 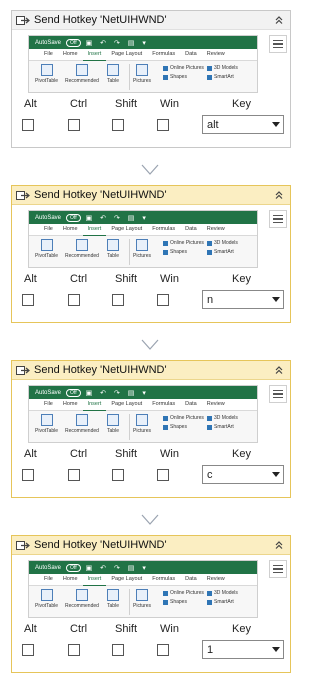 What do you see at coordinates (213, 124) in the screenshot?
I see `key-dropdown-value: alt` at bounding box center [213, 124].